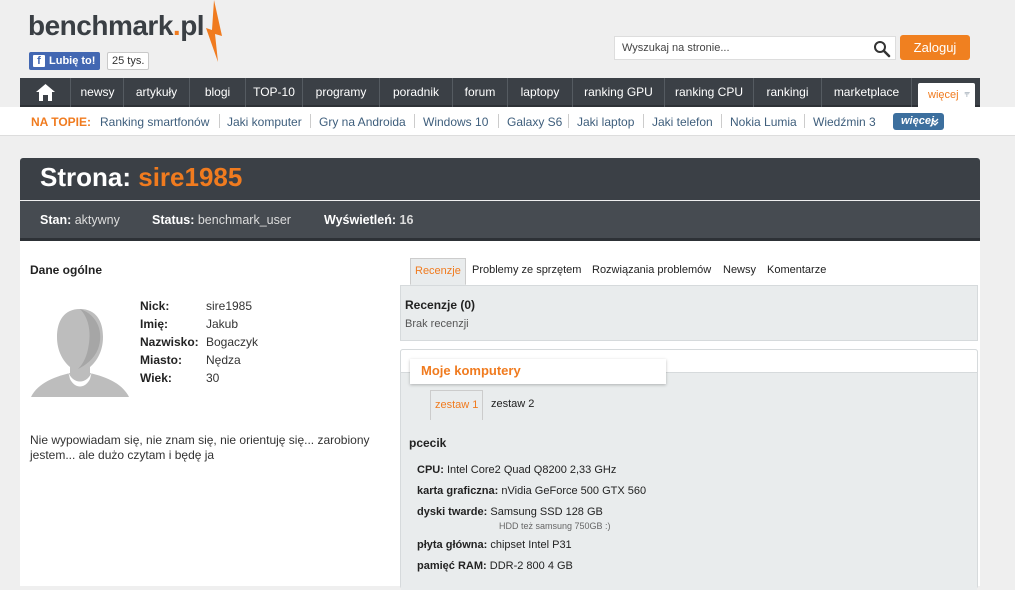 Image resolution: width=1015 pixels, height=590 pixels. I want to click on nav-item-ranking-cpu: ranking CPU, so click(709, 92).